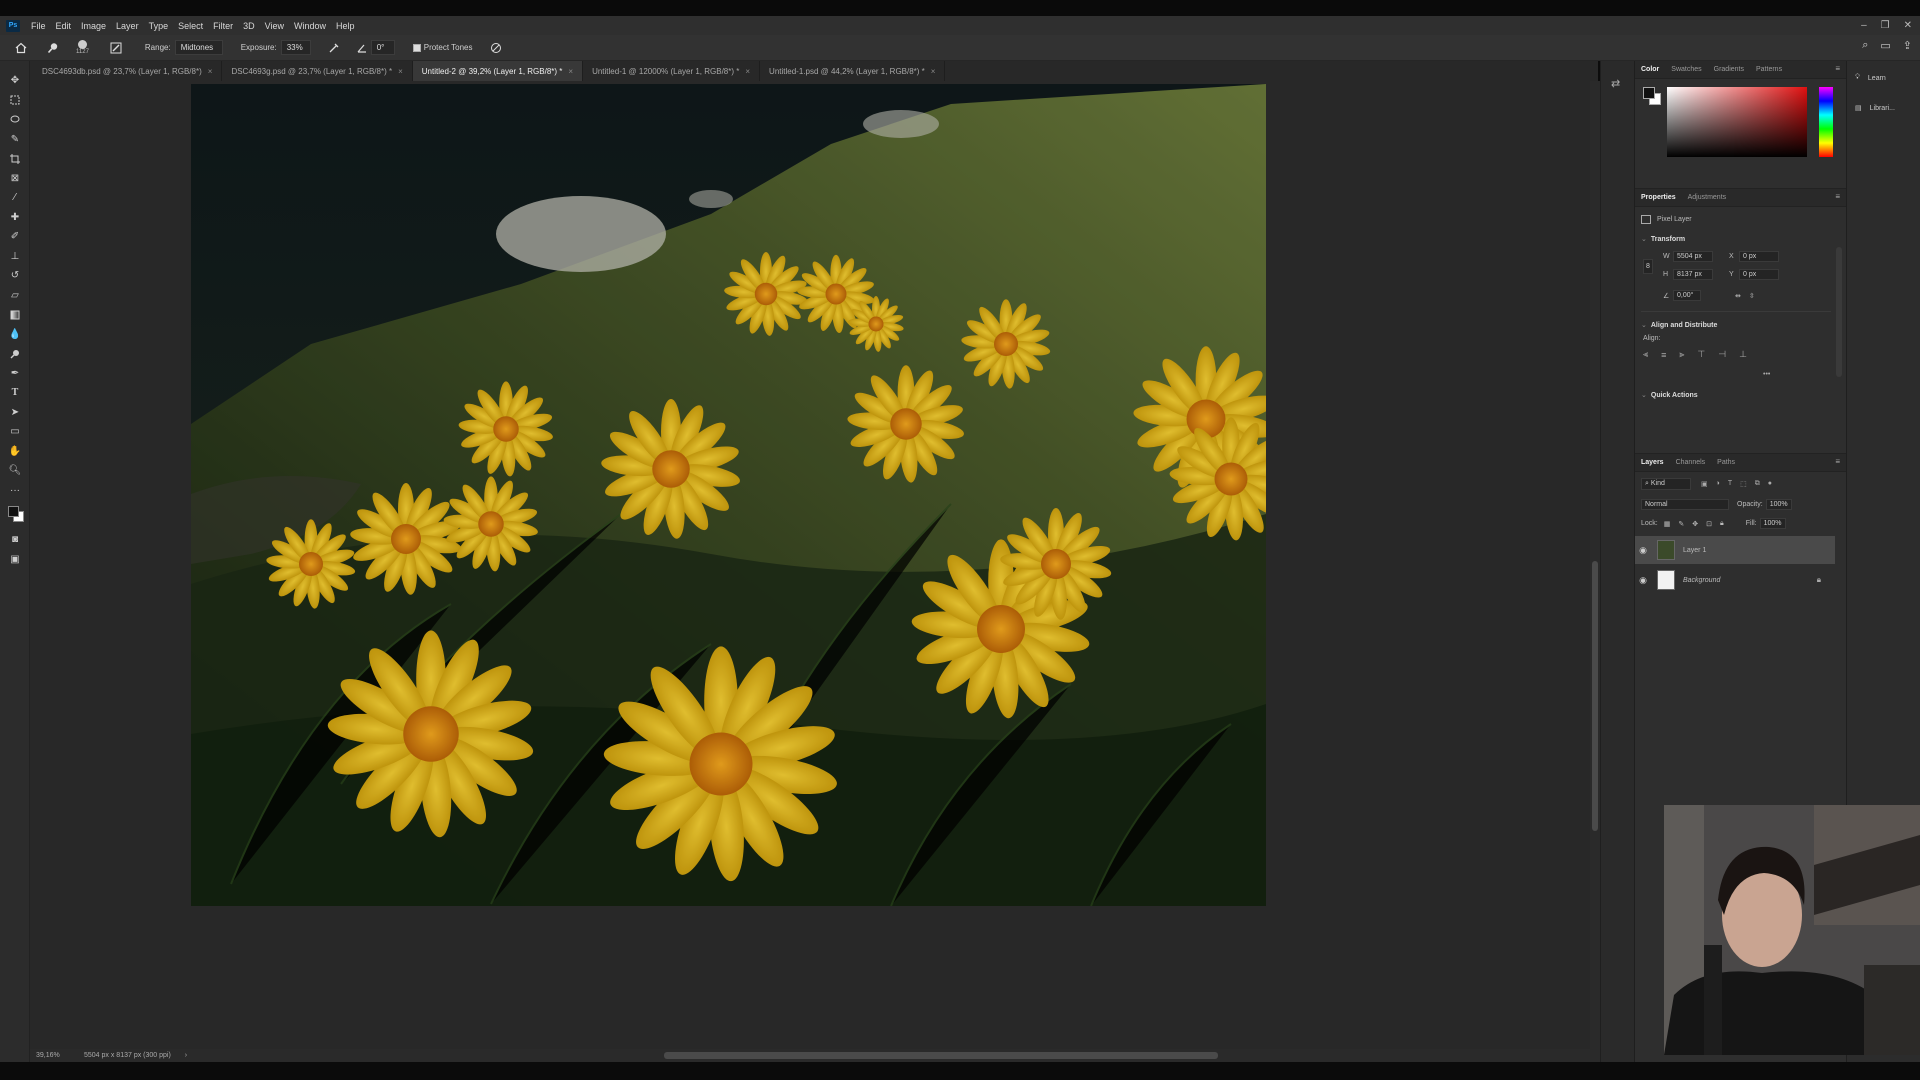  Describe the element at coordinates (15, 179) in the screenshot. I see `frame-tool-icon: ⊠` at that location.